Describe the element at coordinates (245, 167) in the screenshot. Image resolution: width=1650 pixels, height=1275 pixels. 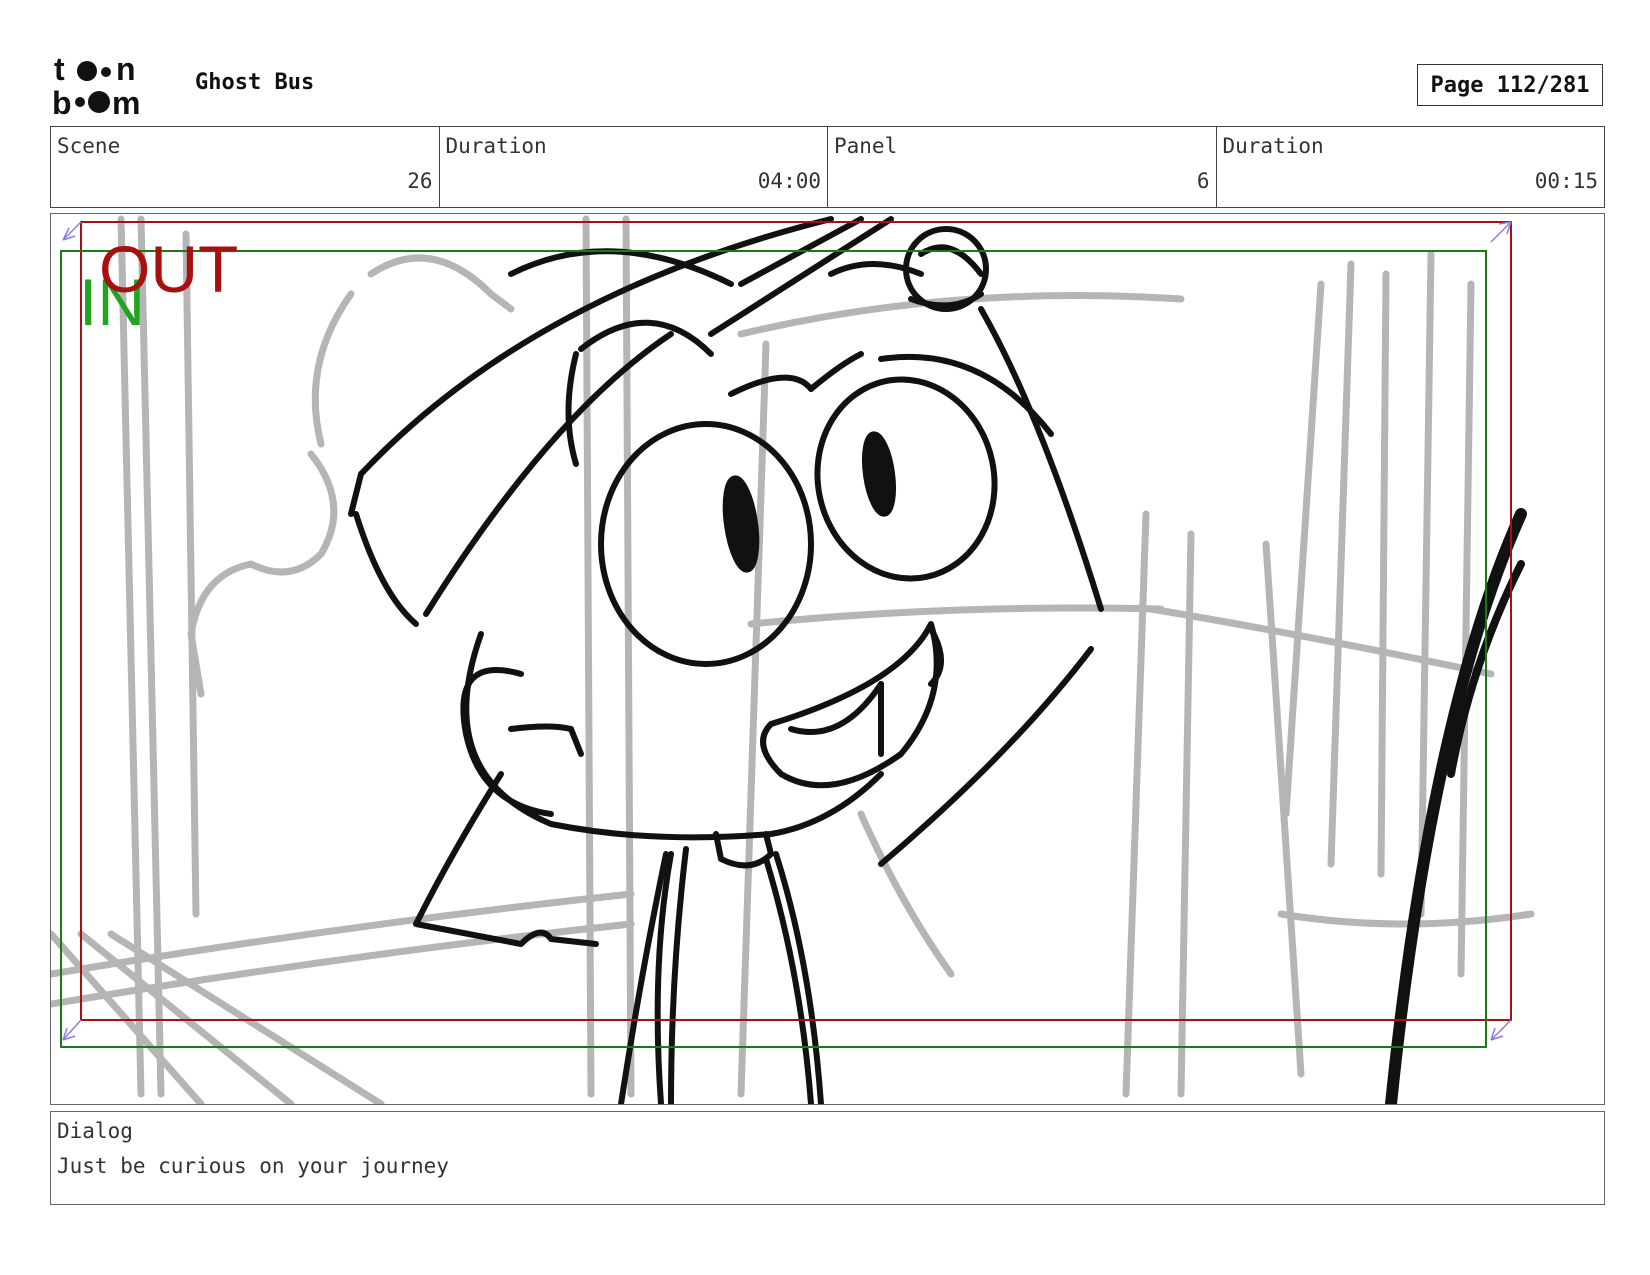
I see `scene-cell: Scene 26` at that location.